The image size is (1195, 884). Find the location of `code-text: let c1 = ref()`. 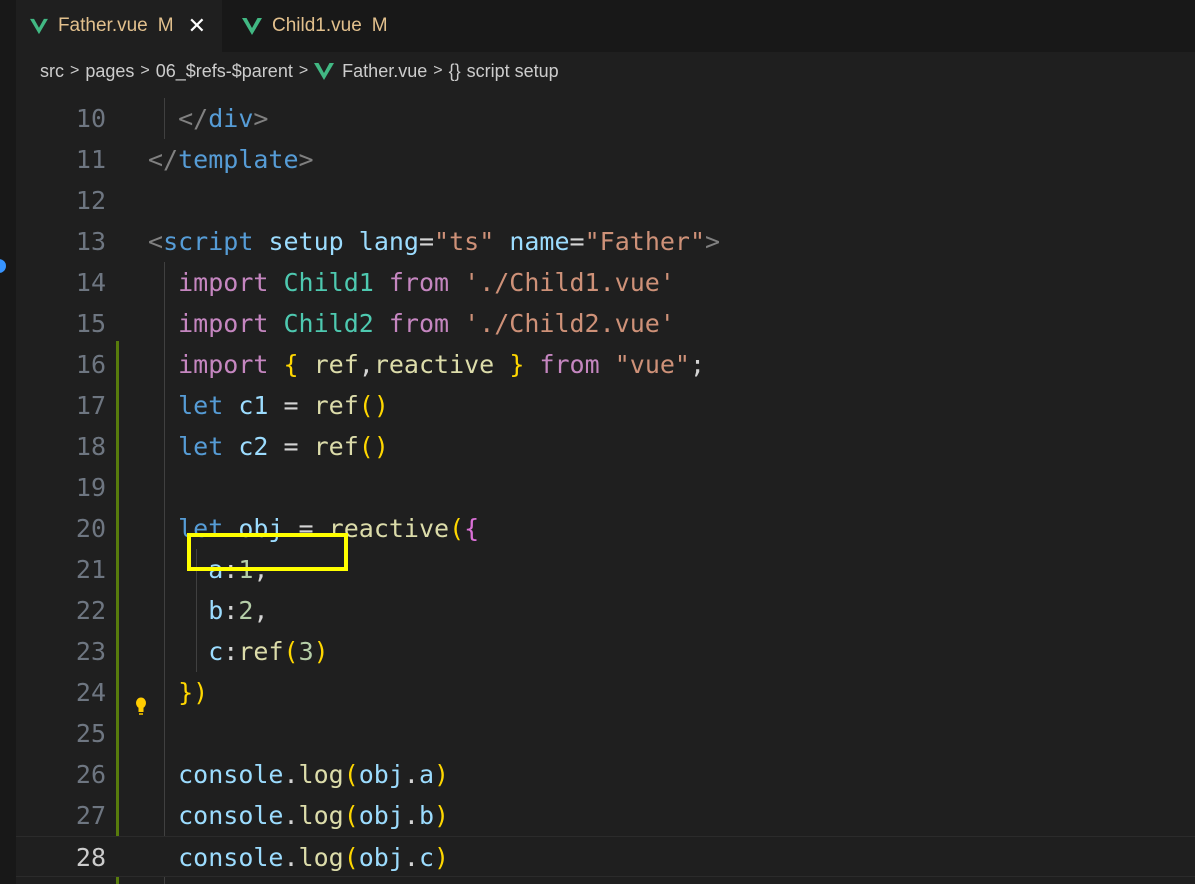

code-text: let c1 = ref() is located at coordinates (283, 405).